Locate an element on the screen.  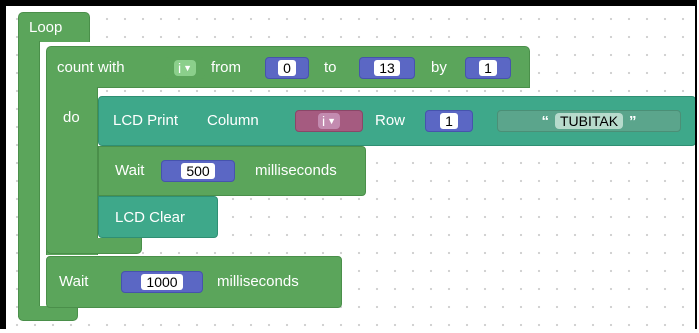
wait-outer-value: 1000 is located at coordinates (162, 282).